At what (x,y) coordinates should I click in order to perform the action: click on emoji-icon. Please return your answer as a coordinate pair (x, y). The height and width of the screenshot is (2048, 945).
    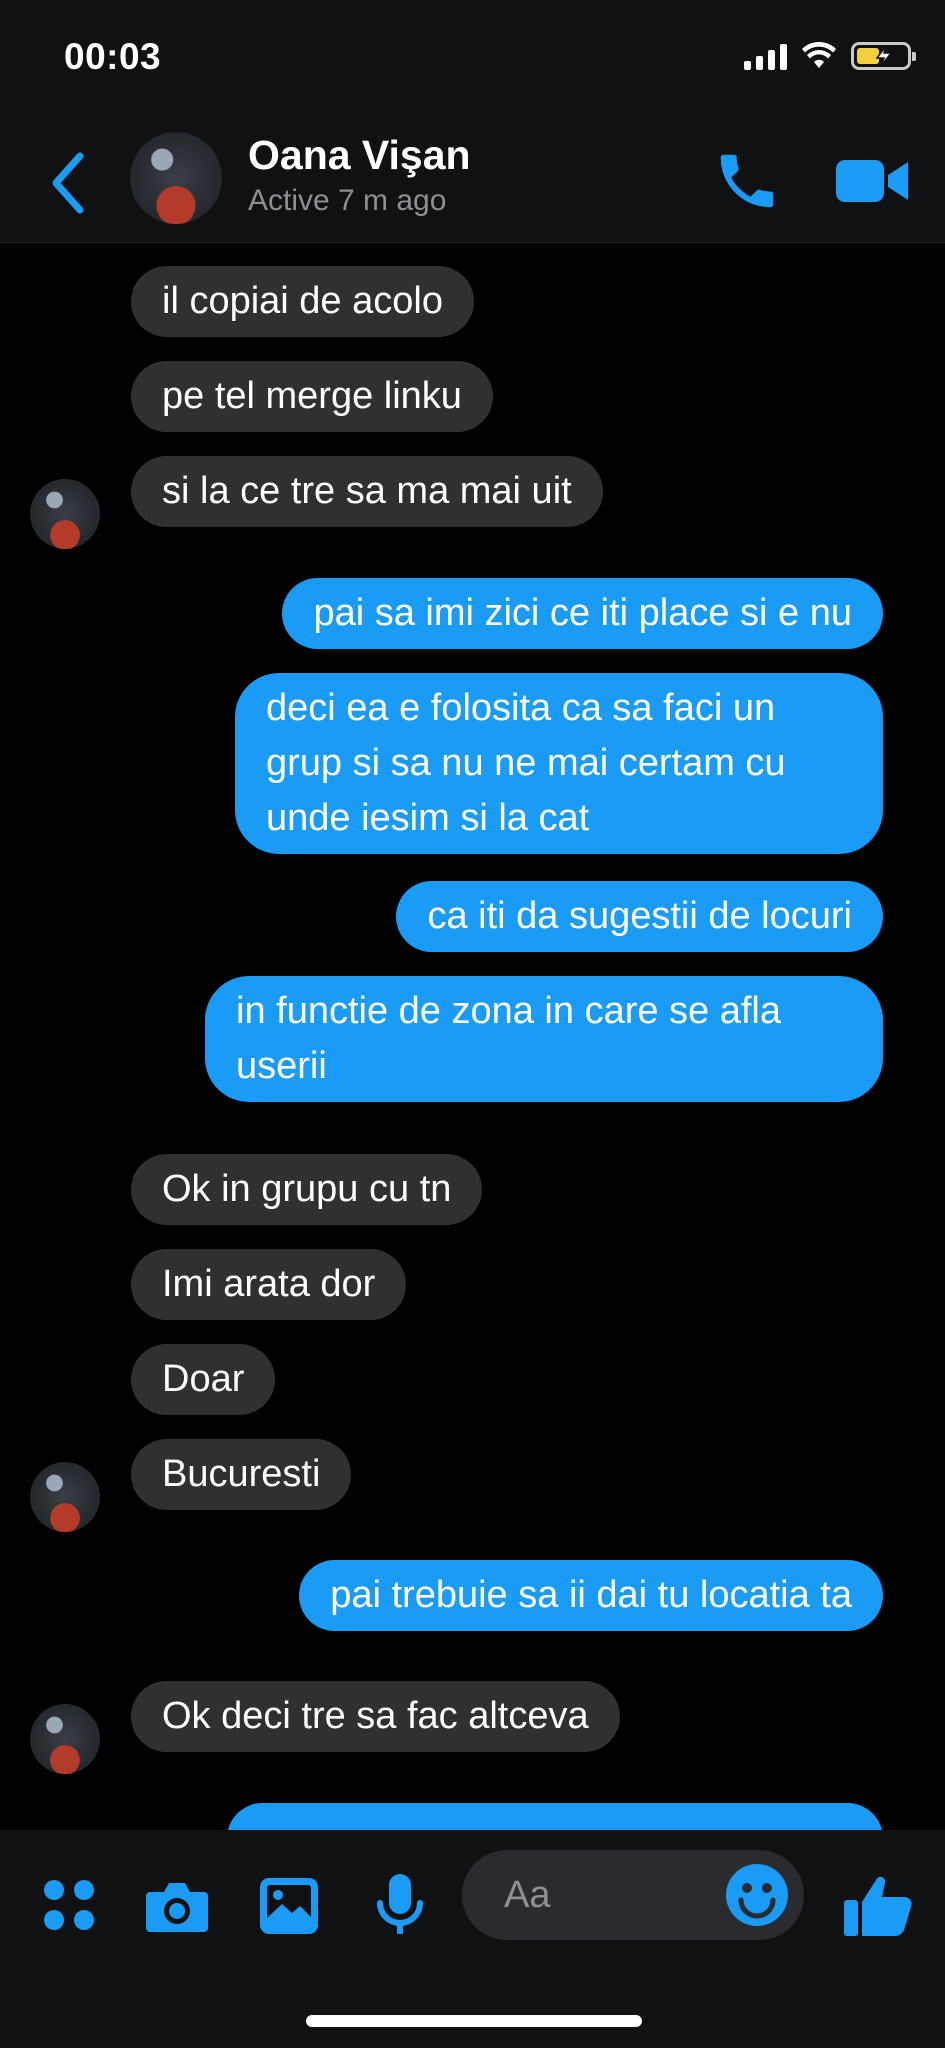
    Looking at the image, I should click on (757, 1895).